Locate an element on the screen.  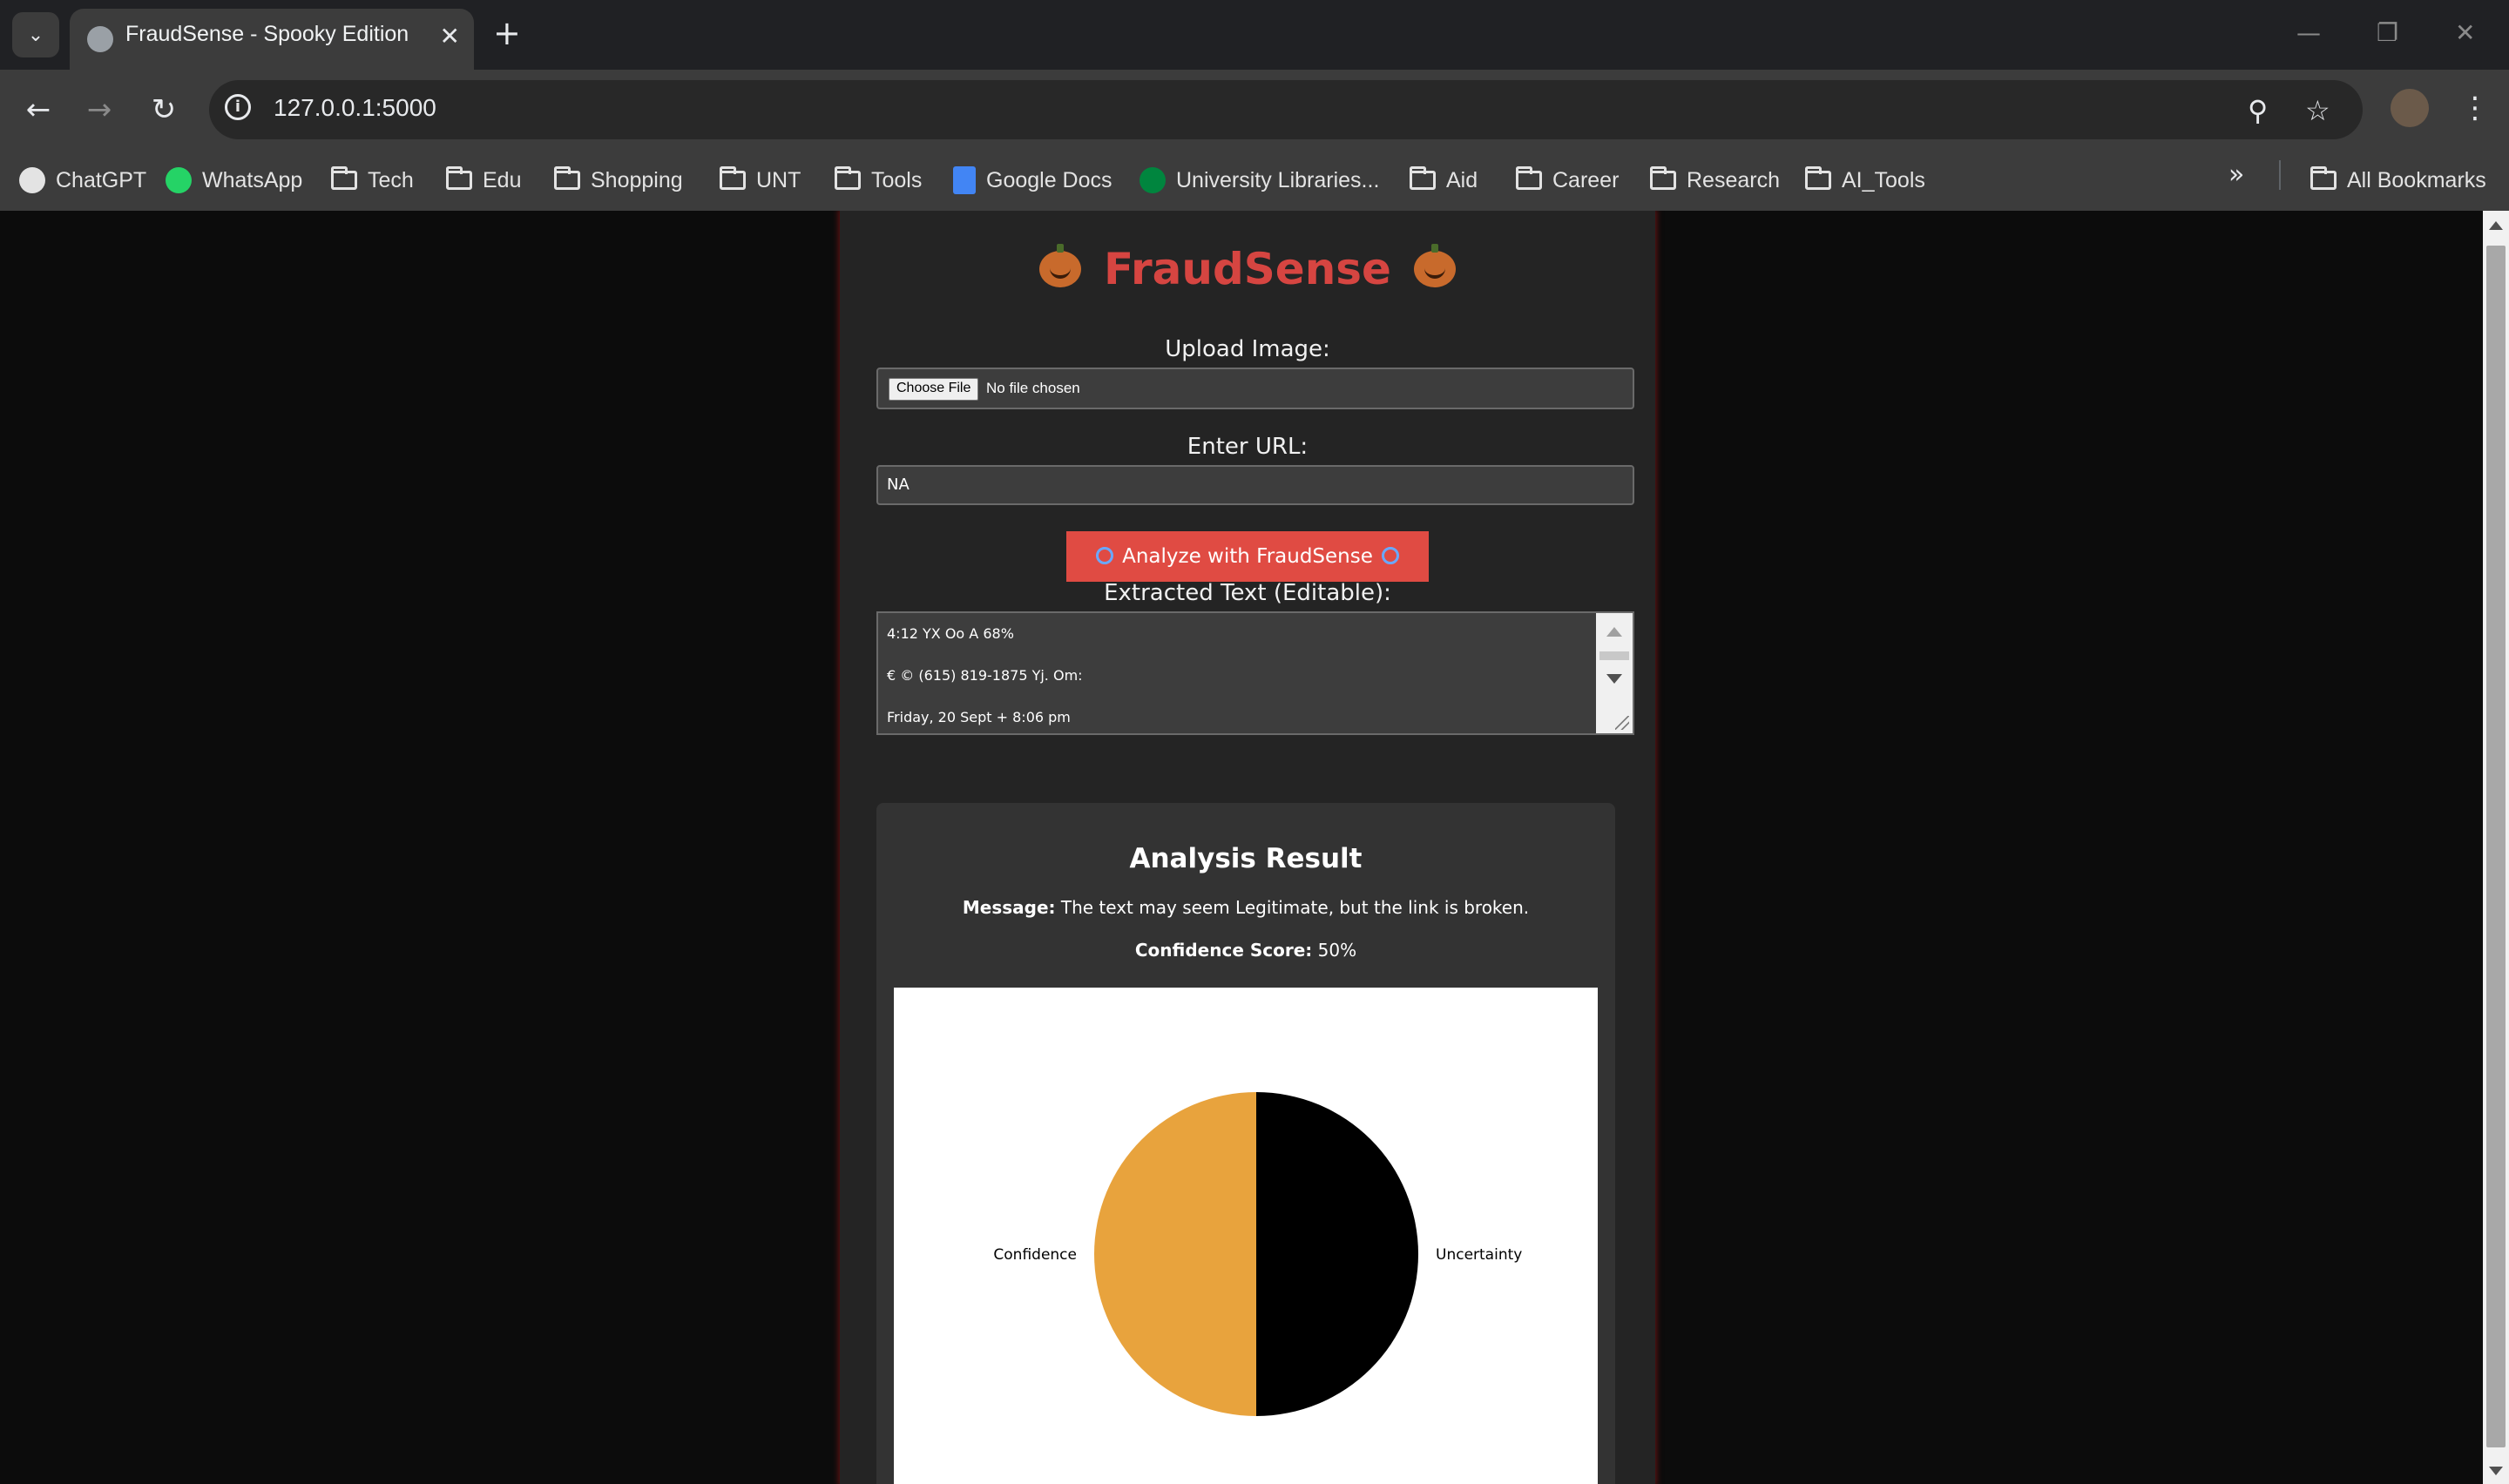
bookmark-item: Google Docs is located at coordinates (1032, 180).